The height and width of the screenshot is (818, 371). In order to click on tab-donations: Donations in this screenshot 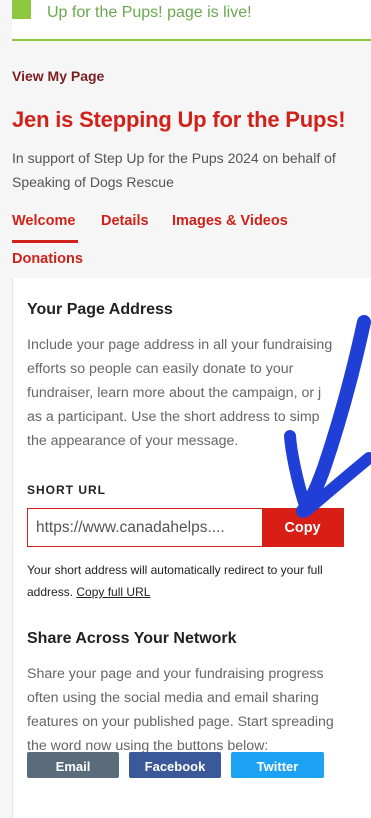, I will do `click(47, 259)`.